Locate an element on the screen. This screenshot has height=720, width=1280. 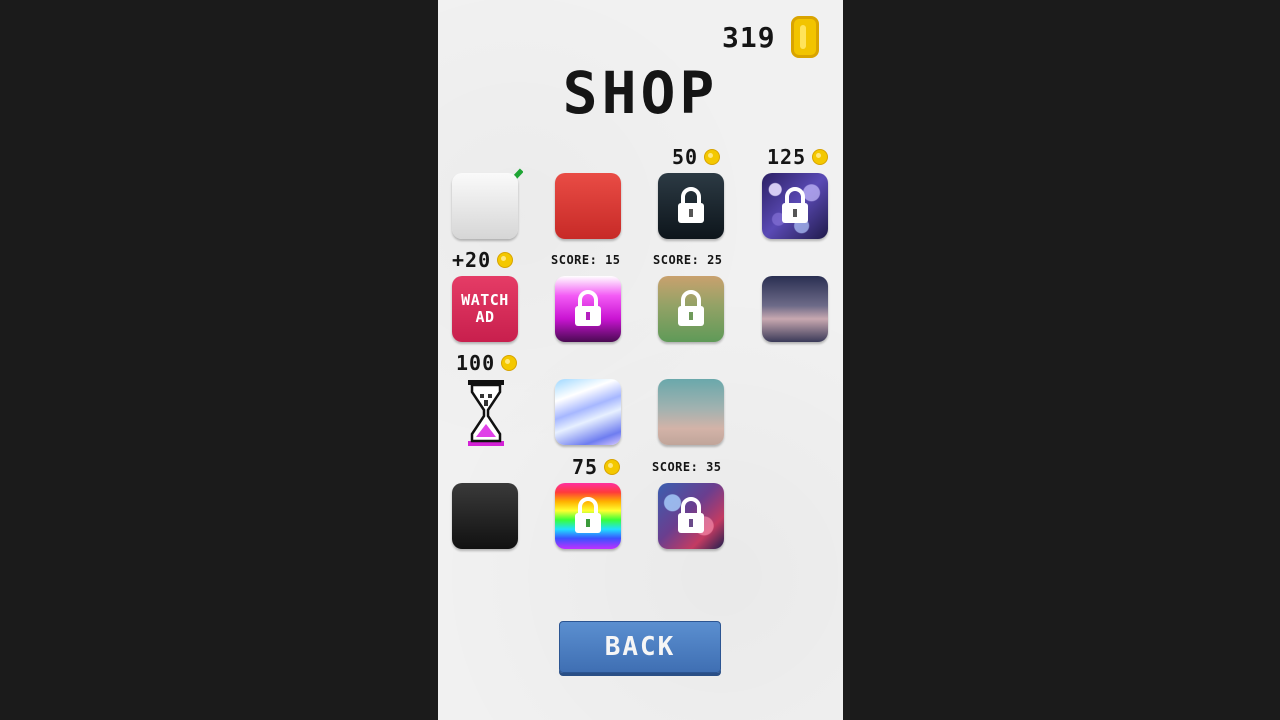
skin-dark-locked is located at coordinates (691, 206).